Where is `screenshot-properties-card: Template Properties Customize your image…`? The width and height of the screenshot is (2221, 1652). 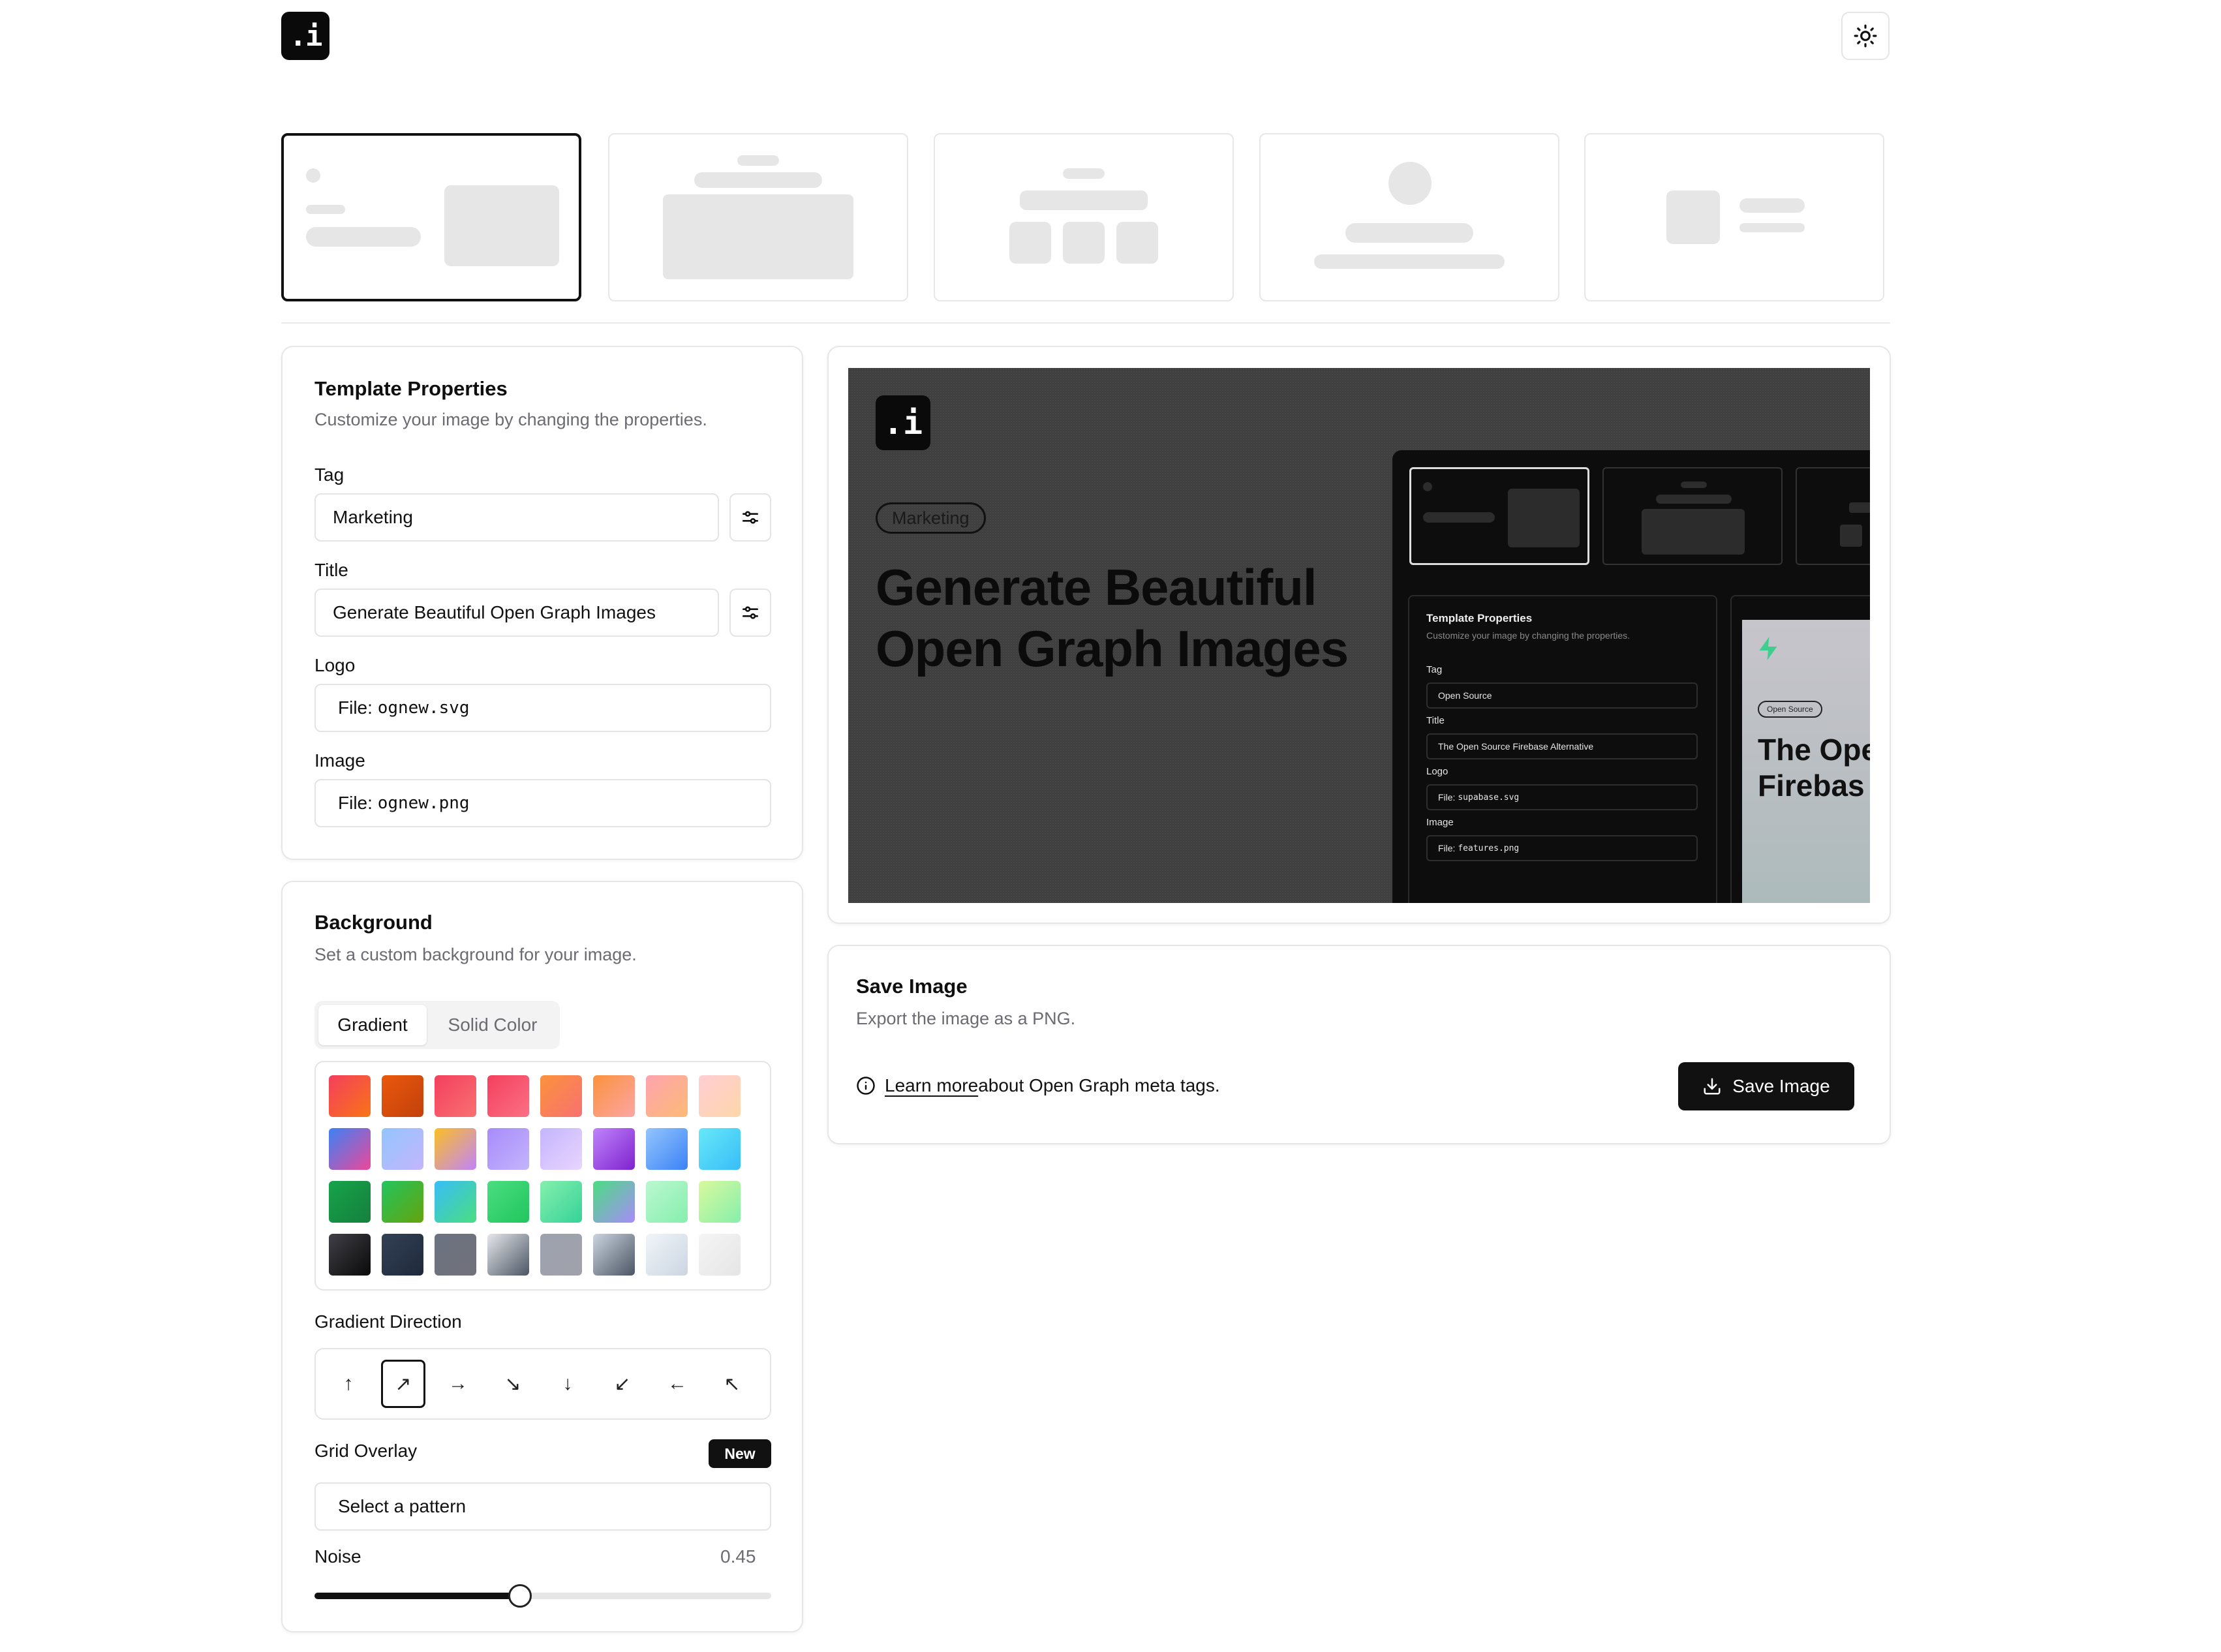
screenshot-properties-card: Template Properties Customize your image… is located at coordinates (1562, 749).